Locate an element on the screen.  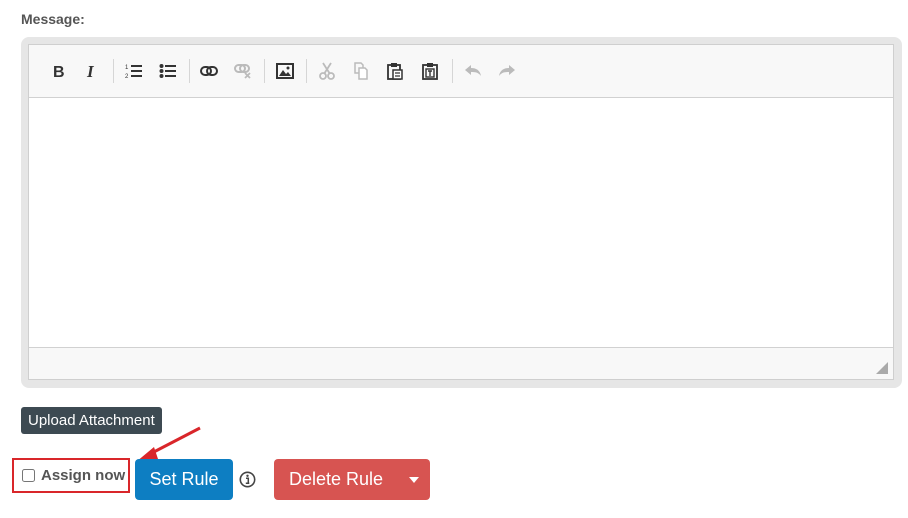
assign-now-checkbox is located at coordinates (28, 475).